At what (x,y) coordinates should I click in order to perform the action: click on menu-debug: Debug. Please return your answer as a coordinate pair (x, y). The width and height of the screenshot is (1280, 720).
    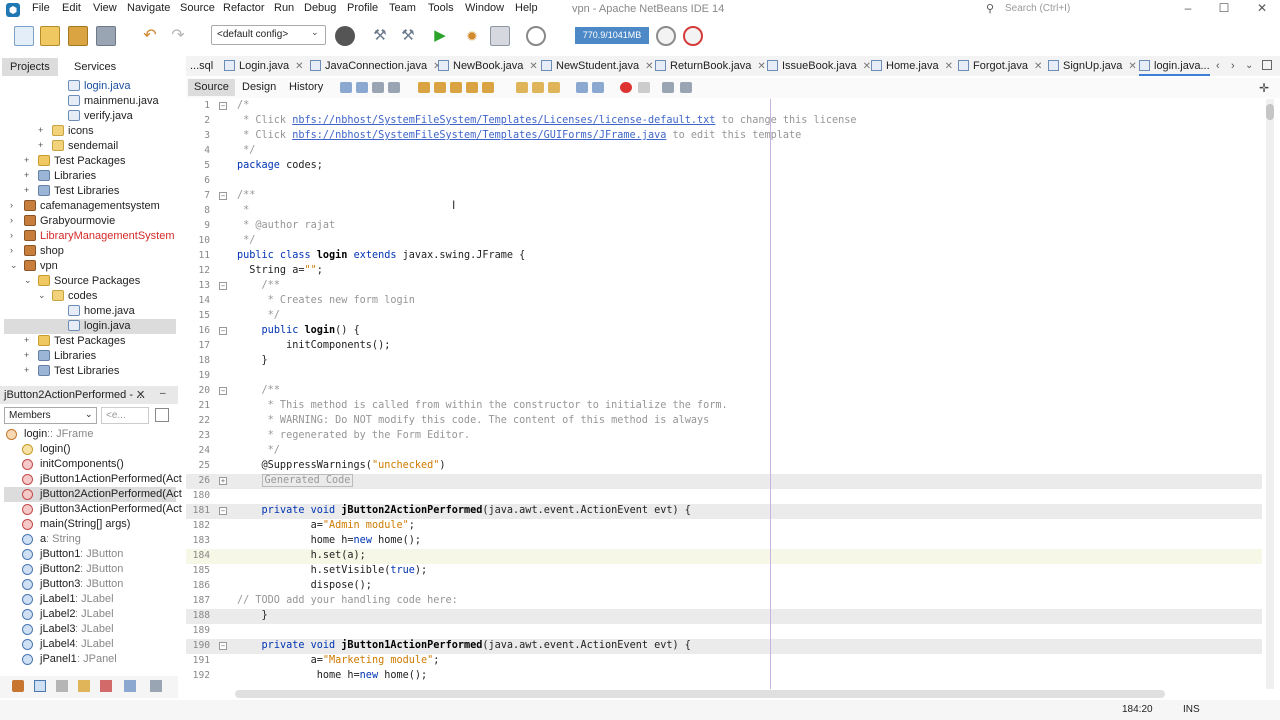
    Looking at the image, I should click on (320, 8).